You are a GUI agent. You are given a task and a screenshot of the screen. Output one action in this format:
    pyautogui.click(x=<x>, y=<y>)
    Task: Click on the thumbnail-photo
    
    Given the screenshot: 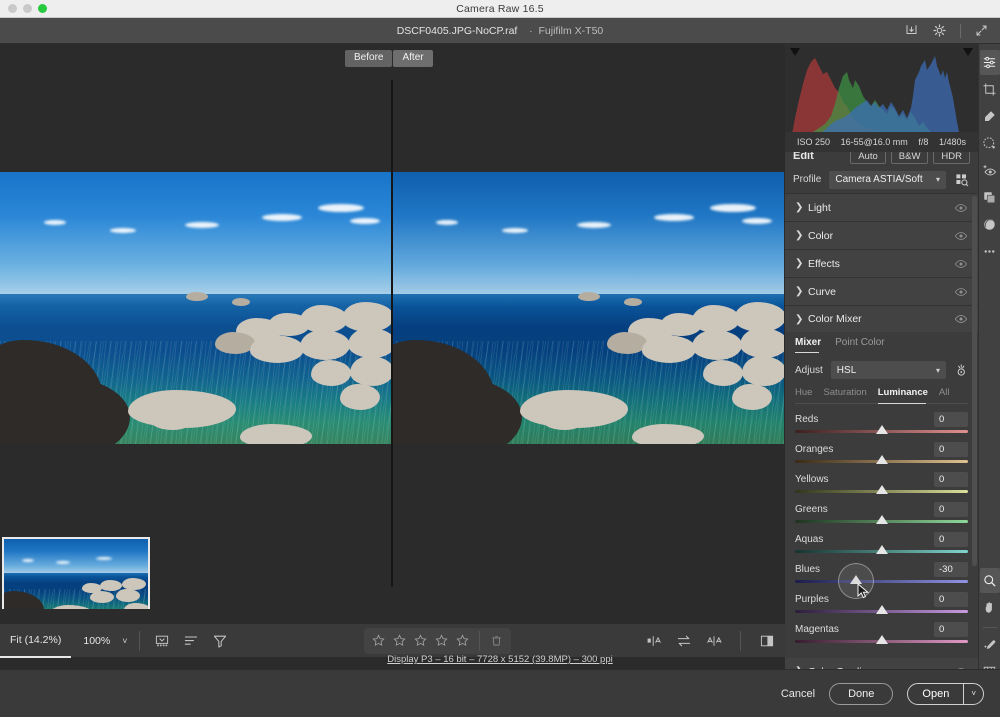 What is the action you would take?
    pyautogui.click(x=76, y=579)
    